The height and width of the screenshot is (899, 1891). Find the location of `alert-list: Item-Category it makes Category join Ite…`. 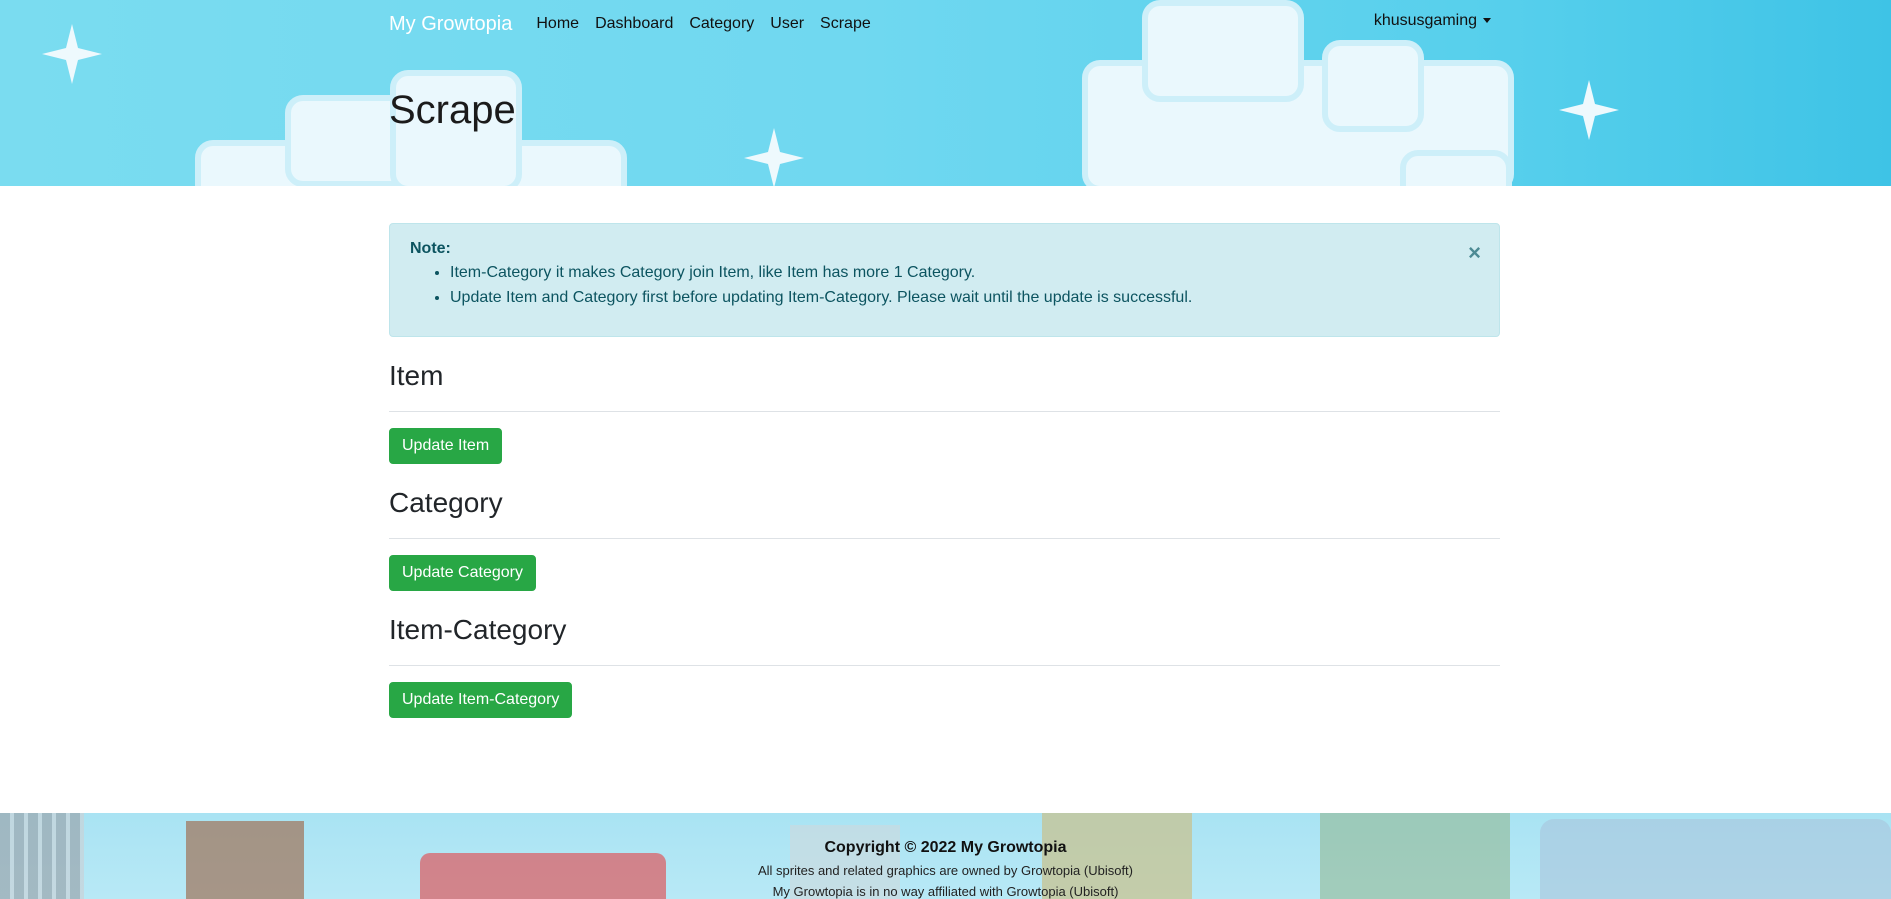

alert-list: Item-Category it makes Category join Ite… is located at coordinates (944, 285).